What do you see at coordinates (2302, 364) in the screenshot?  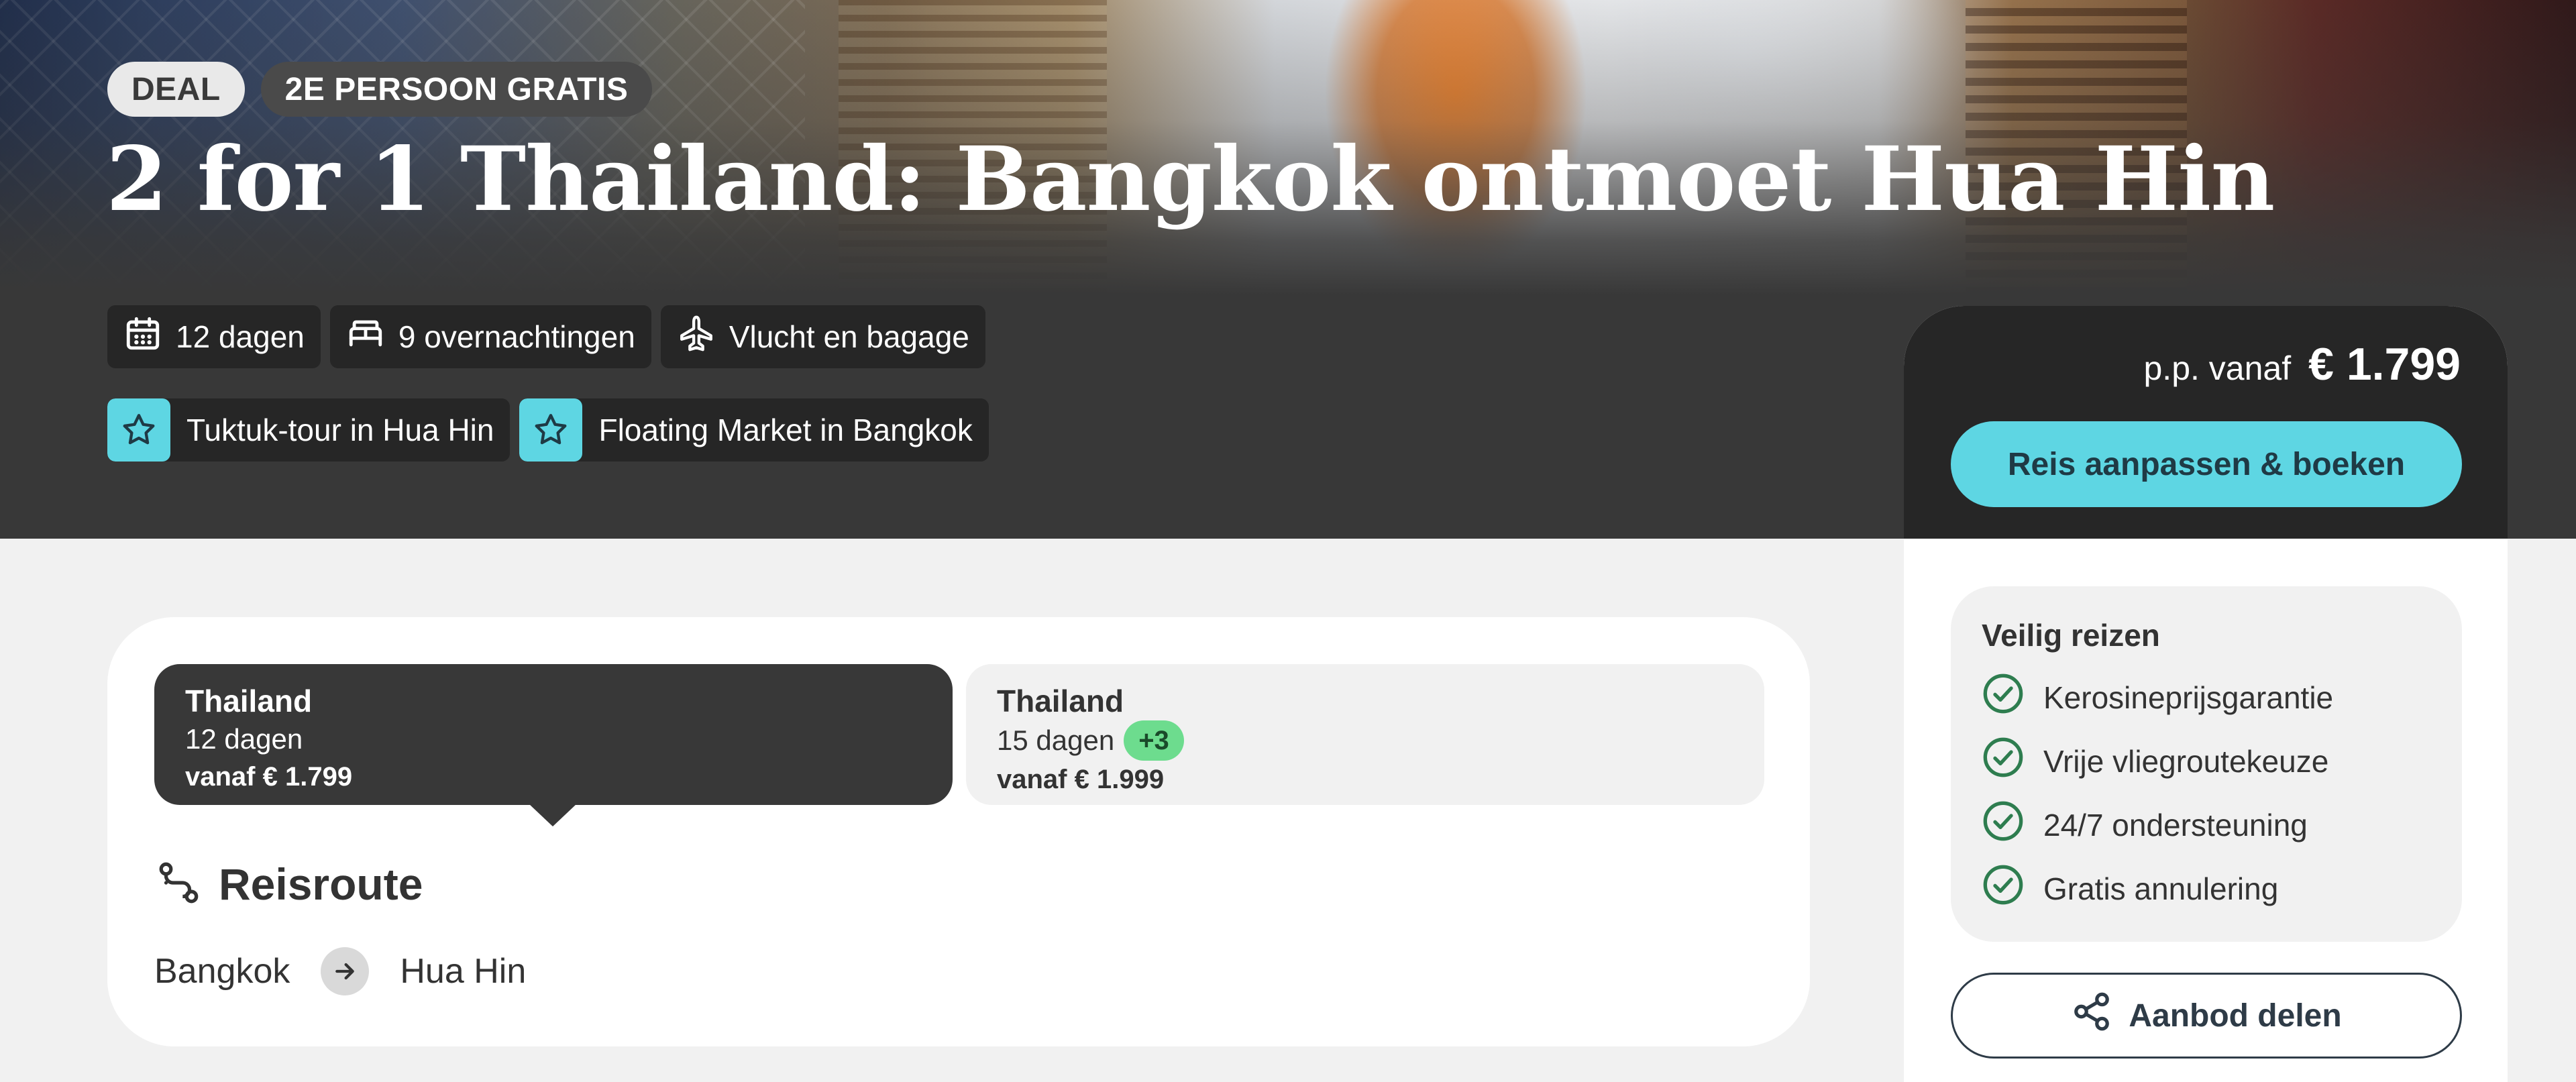 I see `price-display: p.p. vanaf € 1.799` at bounding box center [2302, 364].